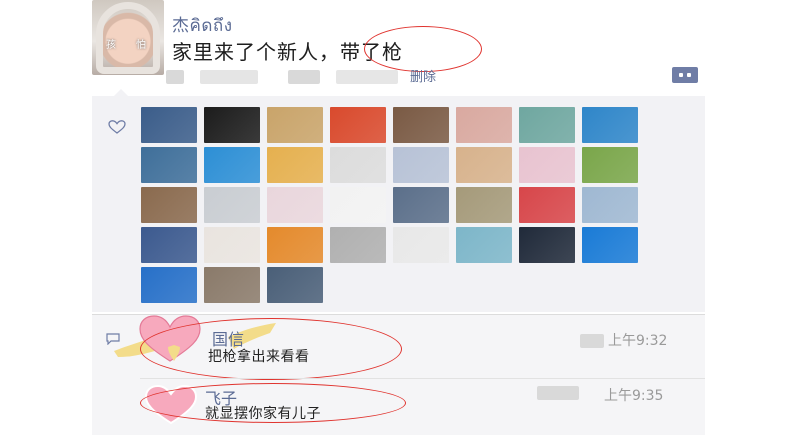 This screenshot has width=810, height=435. Describe the element at coordinates (634, 396) in the screenshot. I see `comment-time: 上午9:35` at that location.